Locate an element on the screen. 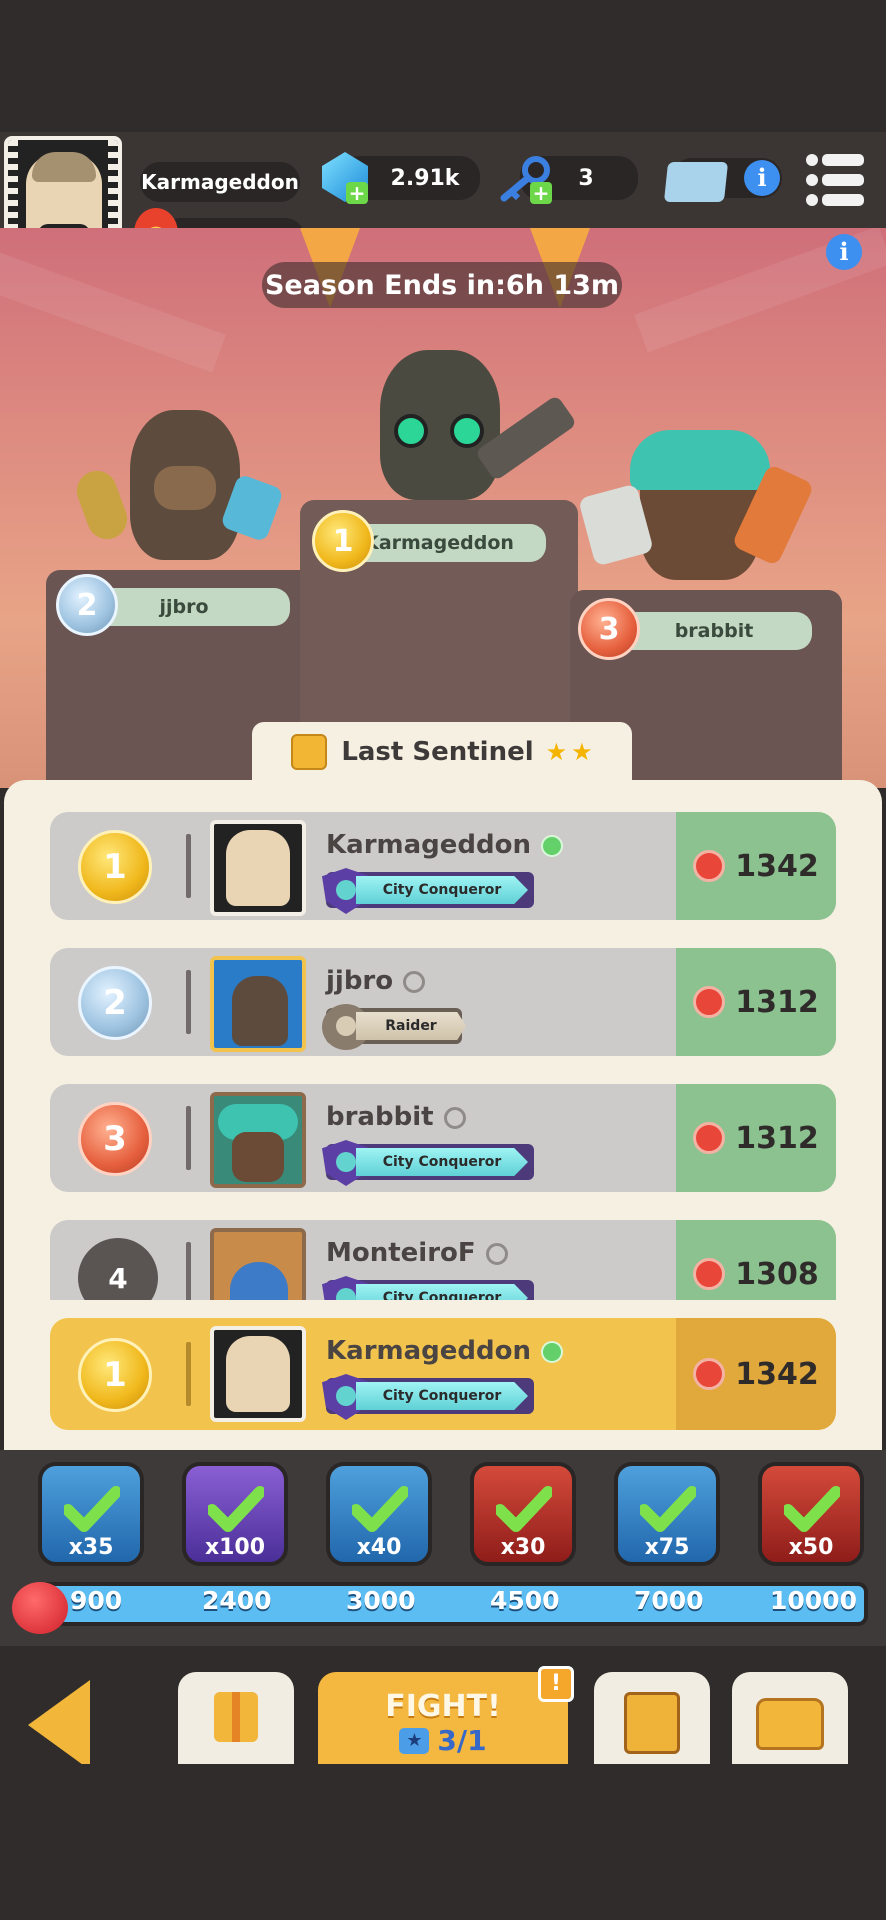 The width and height of the screenshot is (886, 1920). season-timer: Season Ends in:6h 13m is located at coordinates (442, 285).